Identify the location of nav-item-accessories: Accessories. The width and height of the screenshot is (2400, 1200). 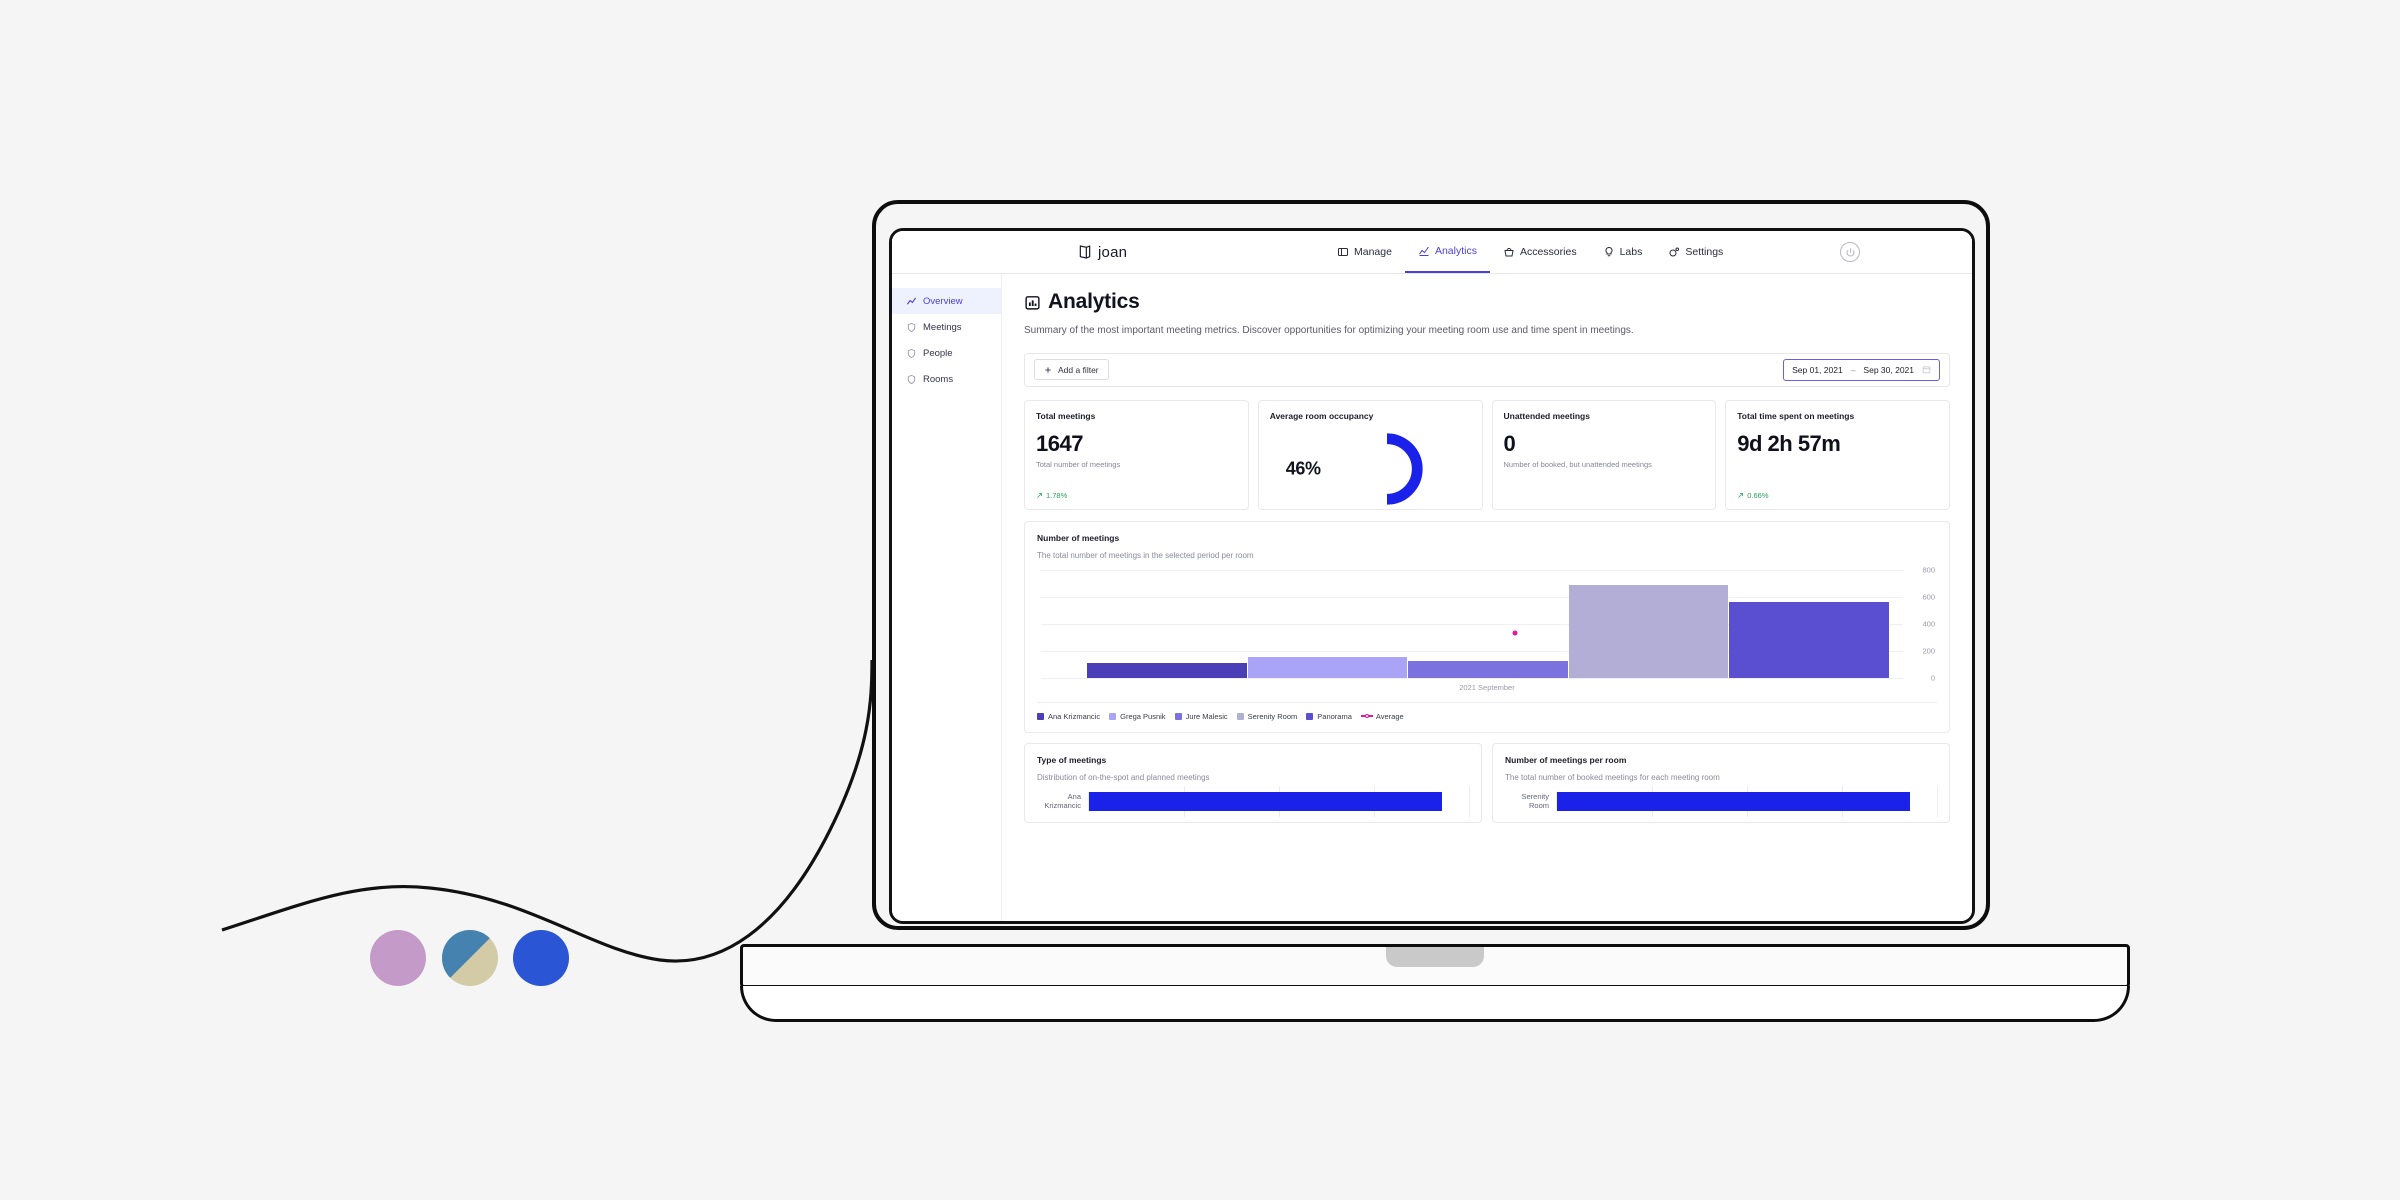
(1540, 252).